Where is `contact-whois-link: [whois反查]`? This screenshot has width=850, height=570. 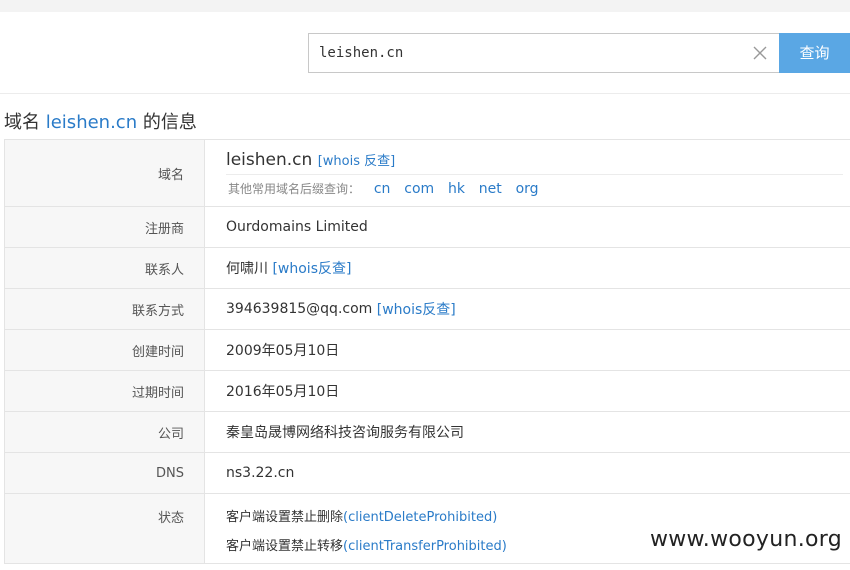
contact-whois-link: [whois反查] is located at coordinates (311, 268).